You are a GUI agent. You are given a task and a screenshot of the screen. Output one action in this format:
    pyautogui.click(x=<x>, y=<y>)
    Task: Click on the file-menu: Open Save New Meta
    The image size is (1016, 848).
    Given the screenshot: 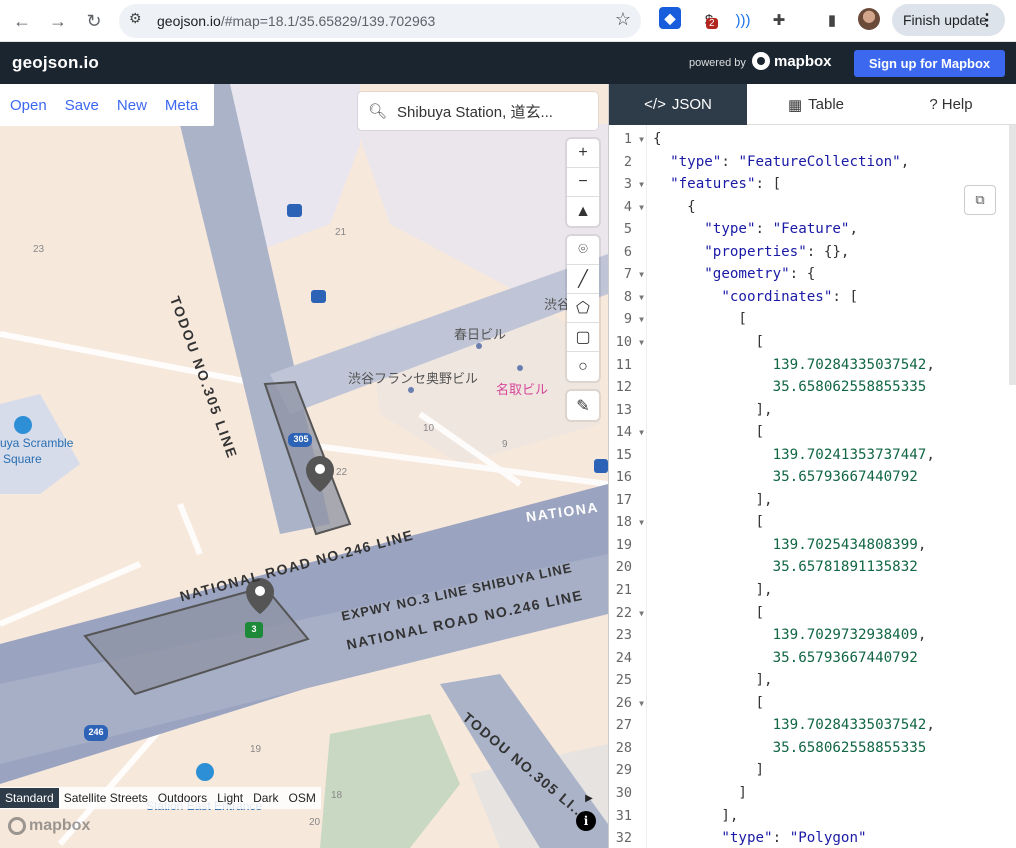 What is the action you would take?
    pyautogui.click(x=107, y=105)
    